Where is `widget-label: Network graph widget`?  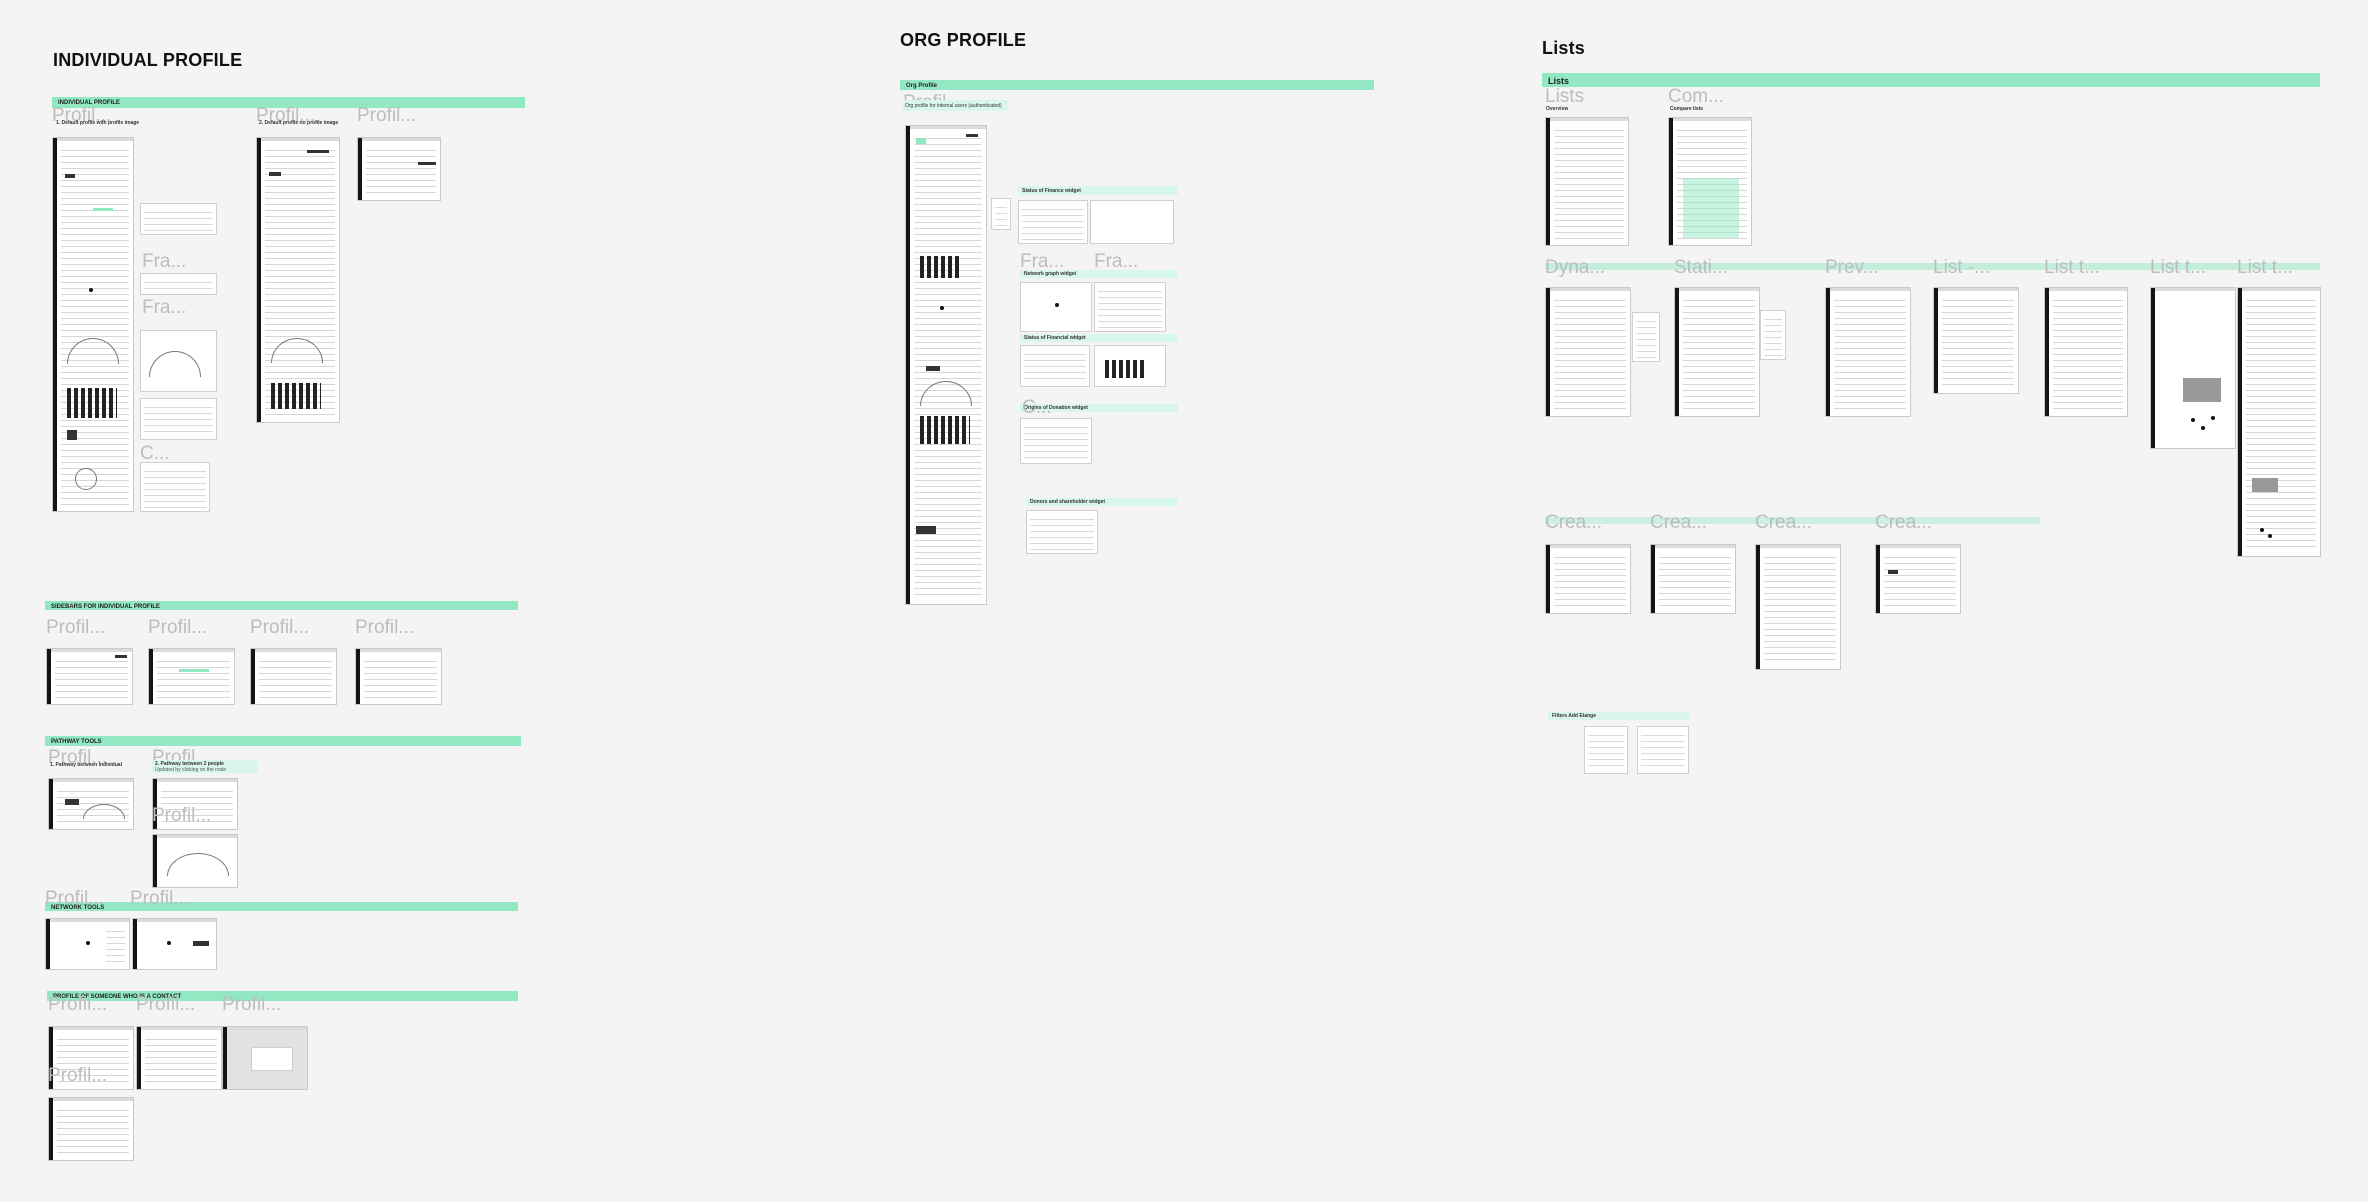 widget-label: Network graph widget is located at coordinates (1050, 274).